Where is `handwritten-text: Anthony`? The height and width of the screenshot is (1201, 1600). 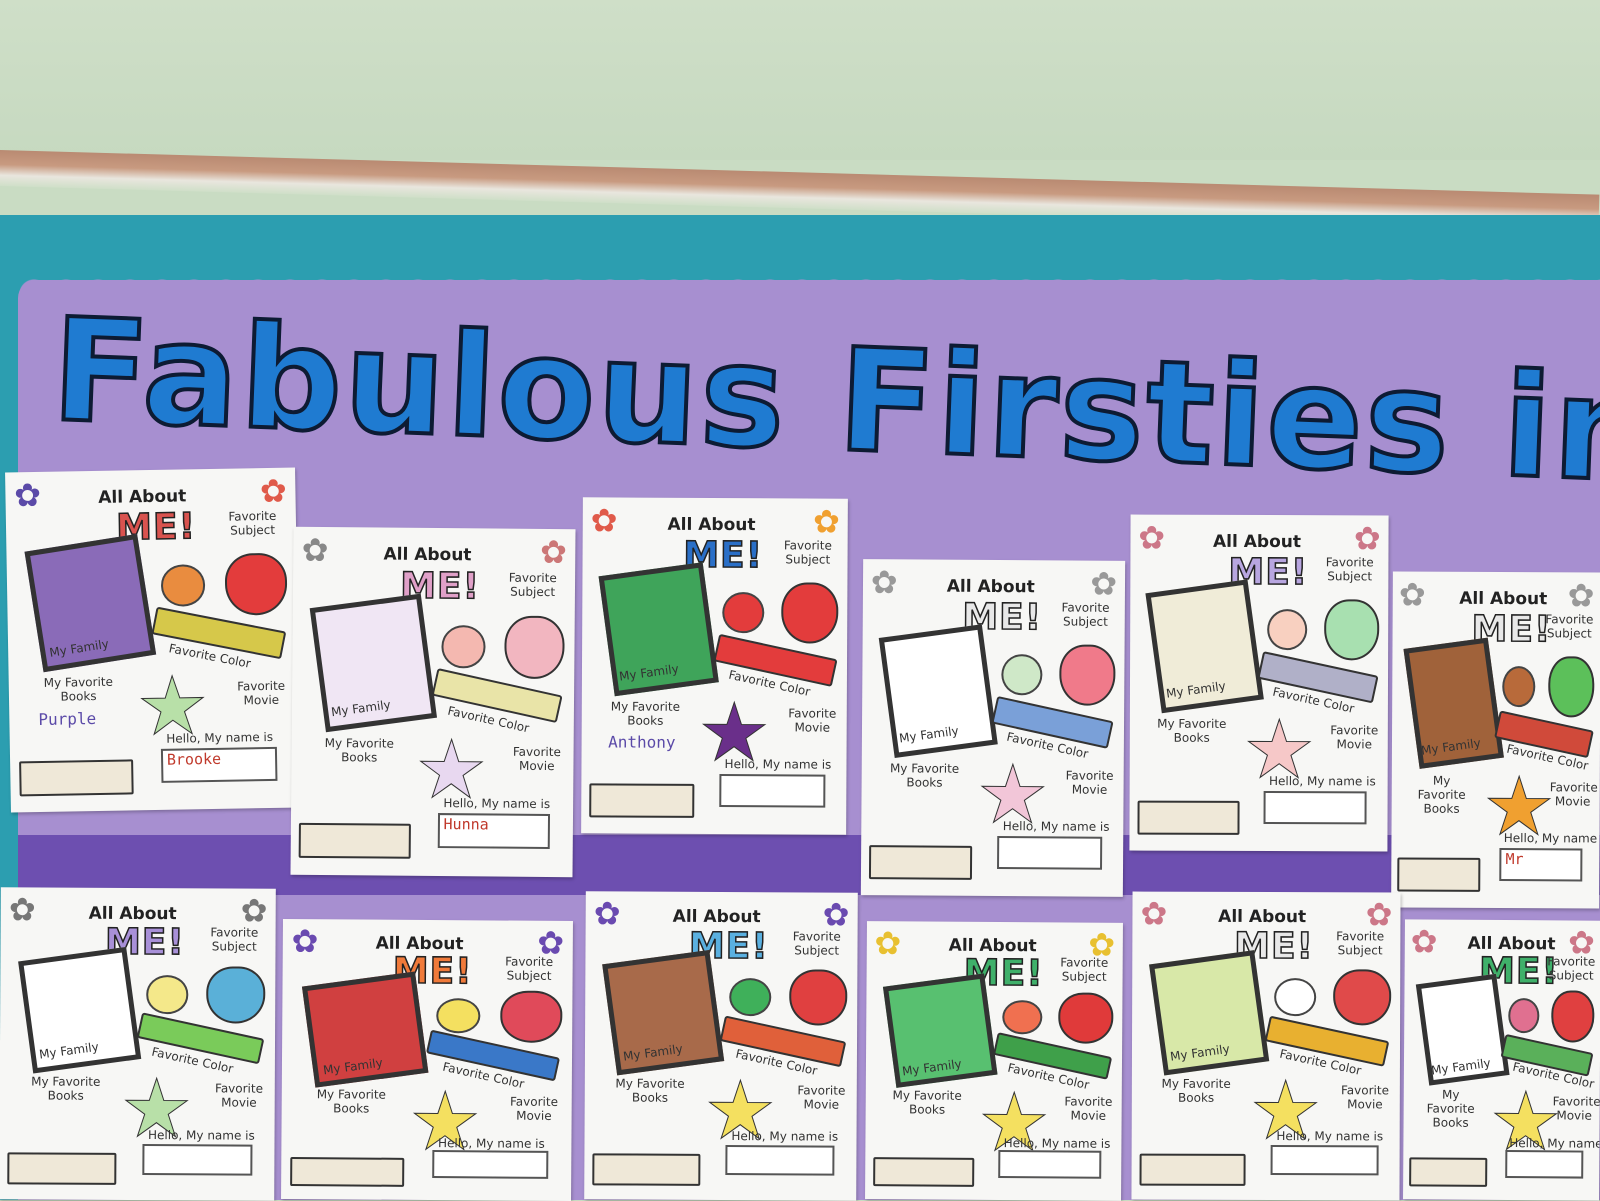
handwritten-text: Anthony is located at coordinates (642, 742).